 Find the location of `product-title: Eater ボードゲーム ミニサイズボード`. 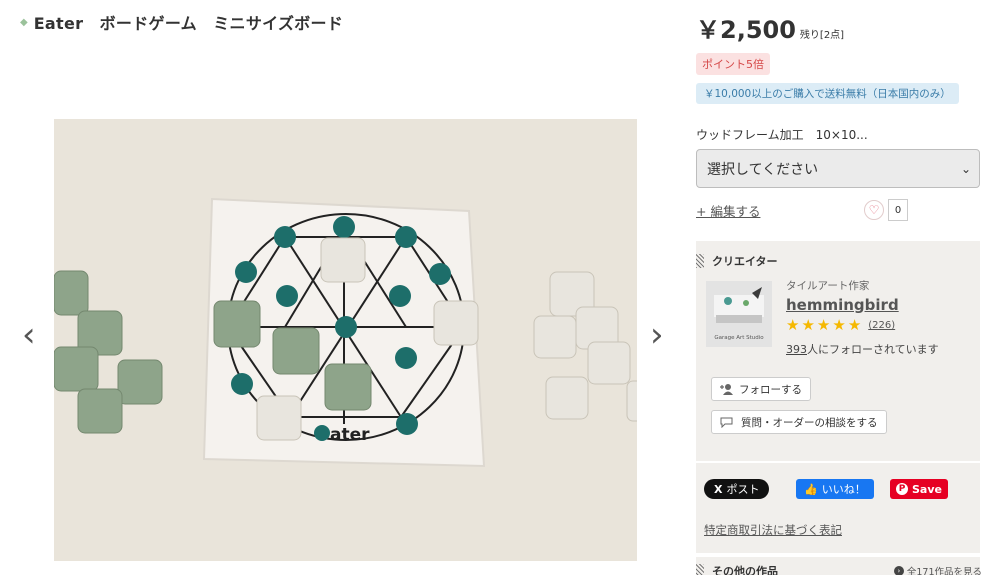

product-title: Eater ボードゲーム ミニサイズボード is located at coordinates (188, 23).